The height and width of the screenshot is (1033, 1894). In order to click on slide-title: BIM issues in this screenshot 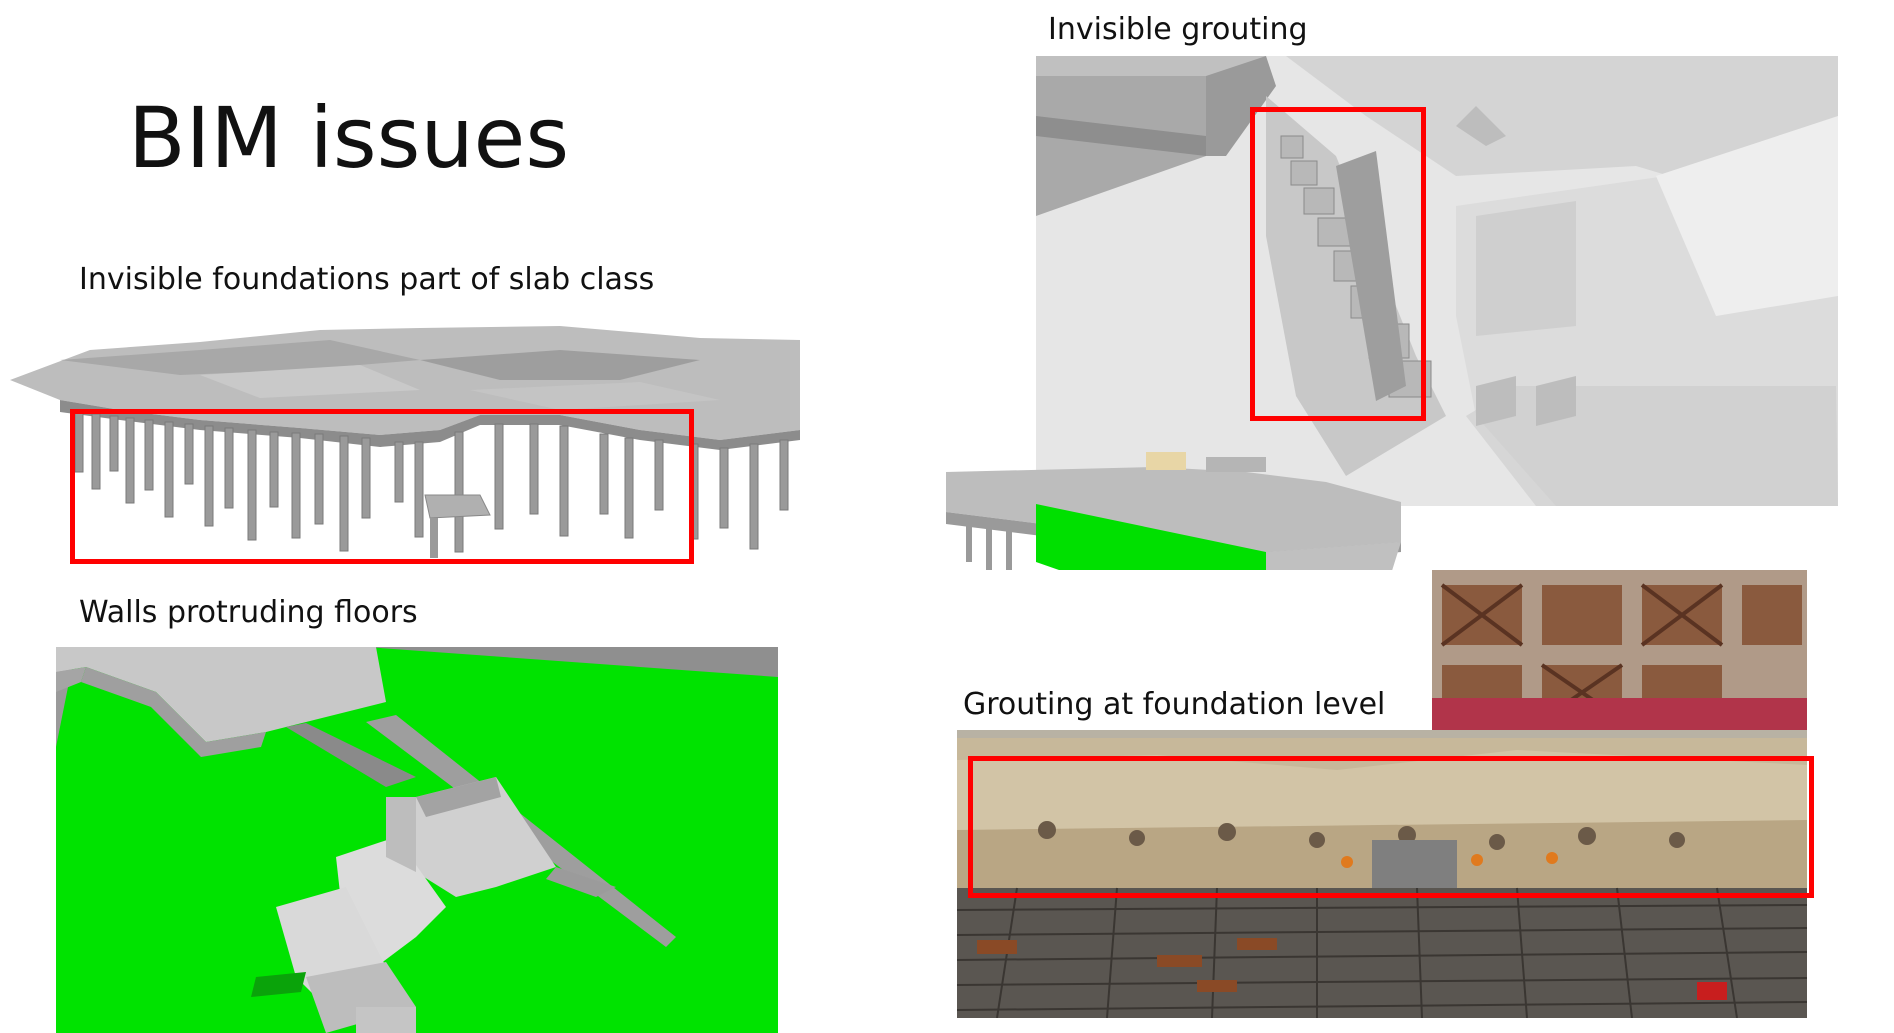, I will do `click(349, 138)`.